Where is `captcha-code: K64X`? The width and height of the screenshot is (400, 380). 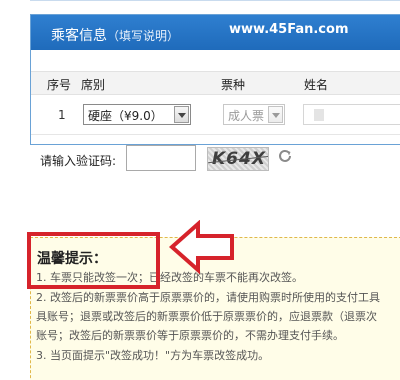
captcha-code: K64X is located at coordinates (239, 159).